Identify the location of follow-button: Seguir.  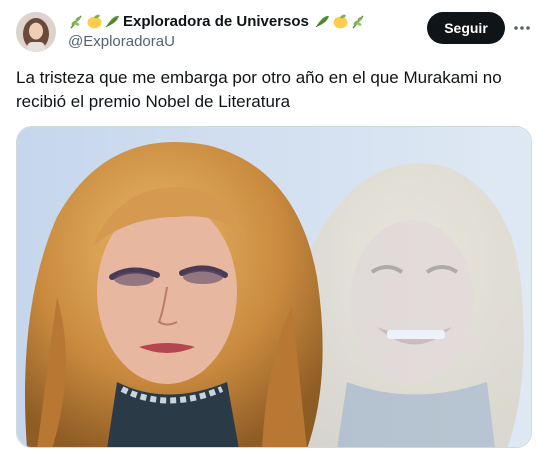
(466, 28).